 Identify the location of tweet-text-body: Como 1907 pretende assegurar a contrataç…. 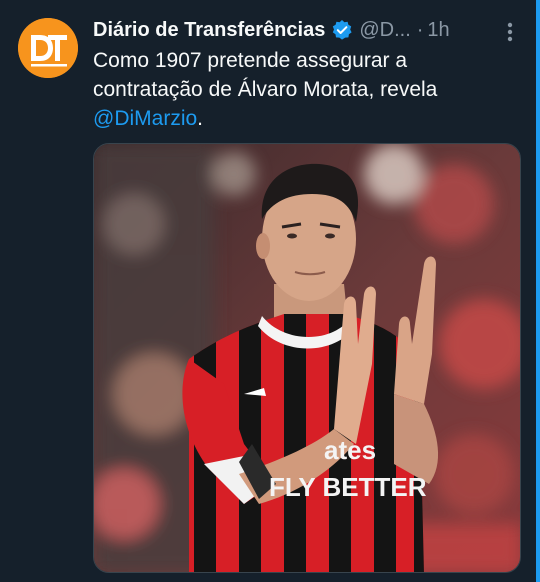
(265, 75).